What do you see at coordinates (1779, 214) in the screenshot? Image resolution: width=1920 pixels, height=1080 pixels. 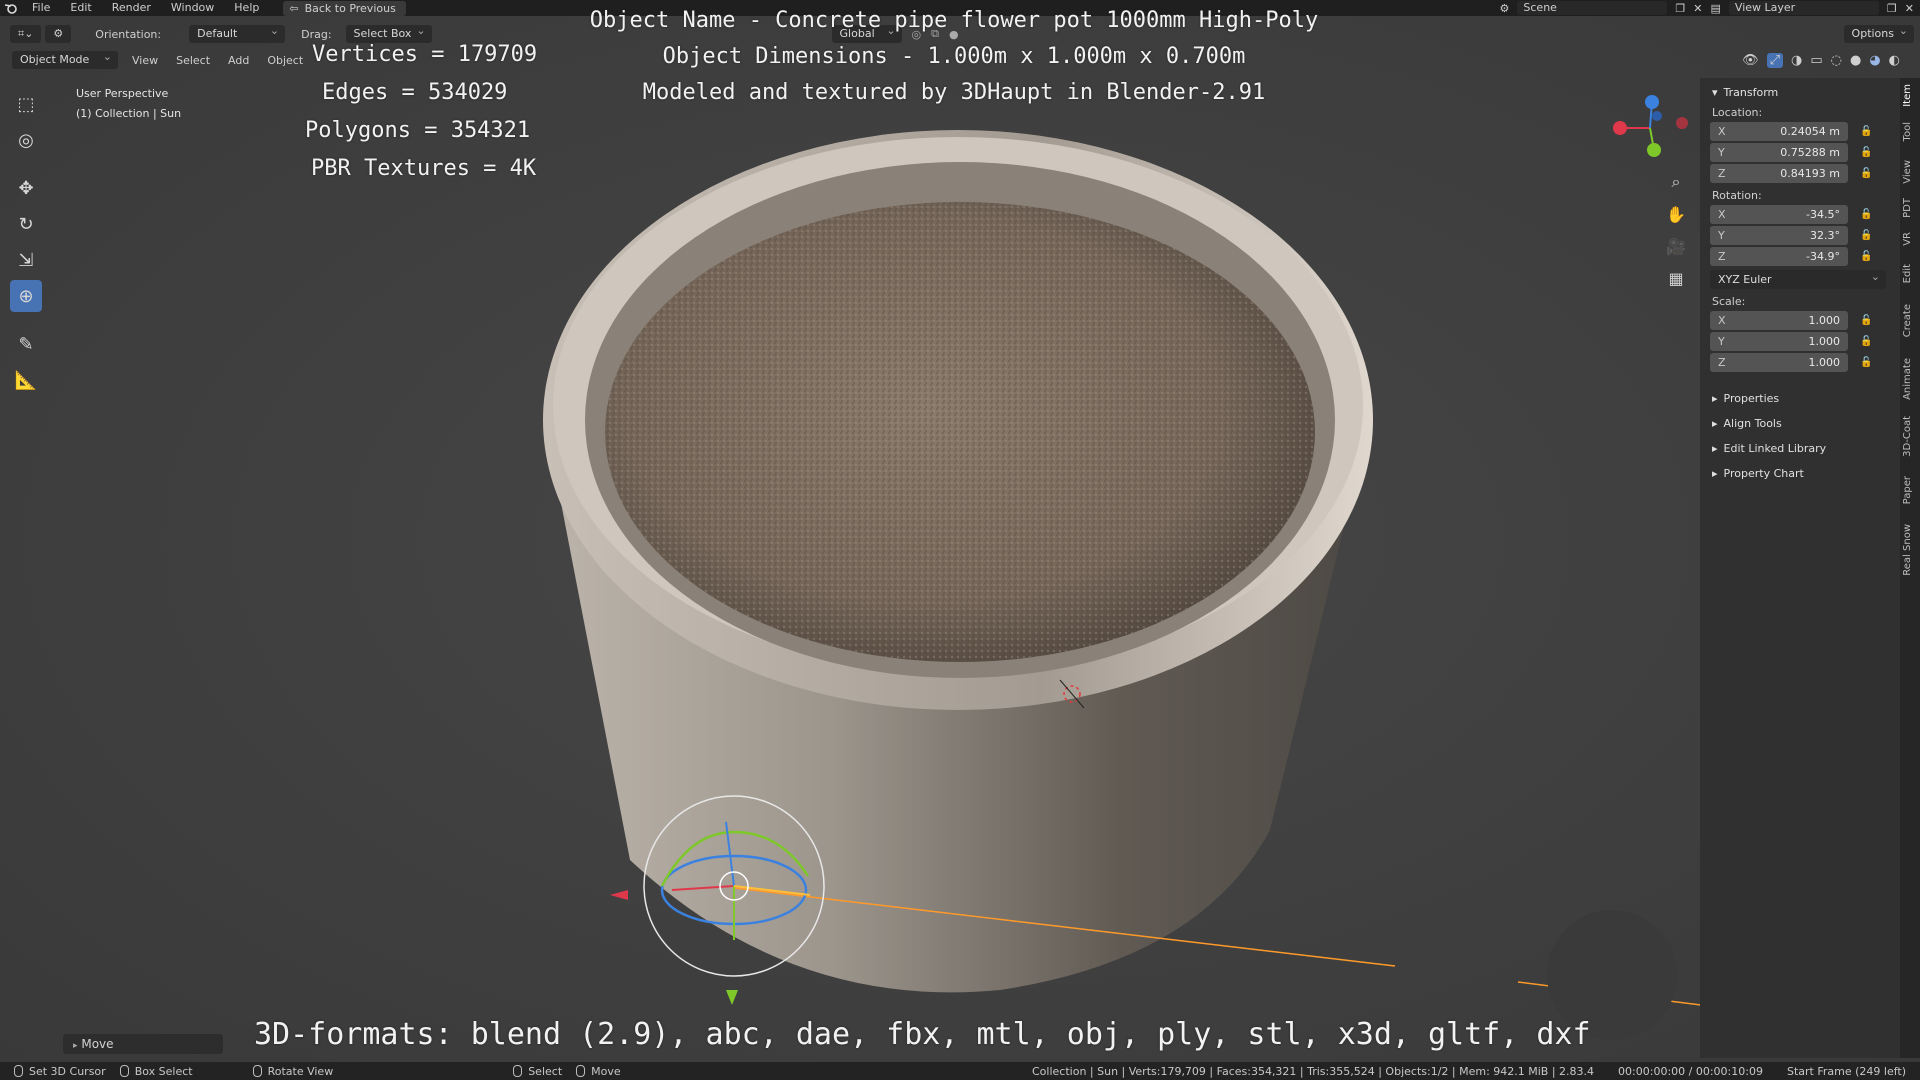 I see `rotation-x-field: X -34.5°` at bounding box center [1779, 214].